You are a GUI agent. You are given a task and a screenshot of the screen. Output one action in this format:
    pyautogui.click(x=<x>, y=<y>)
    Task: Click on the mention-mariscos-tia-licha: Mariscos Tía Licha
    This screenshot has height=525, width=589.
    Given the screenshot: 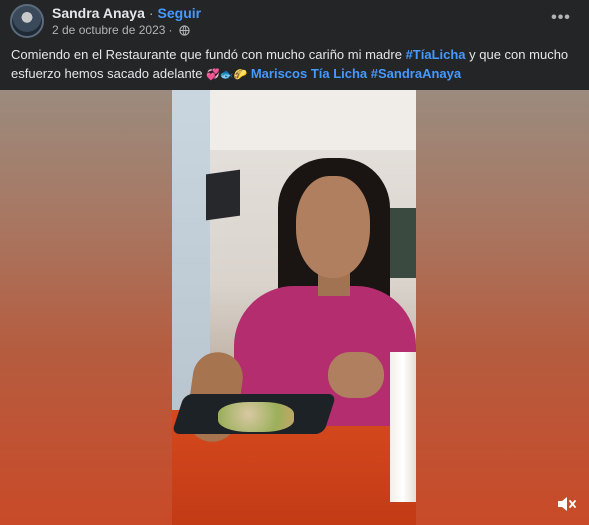 What is the action you would take?
    pyautogui.click(x=307, y=73)
    